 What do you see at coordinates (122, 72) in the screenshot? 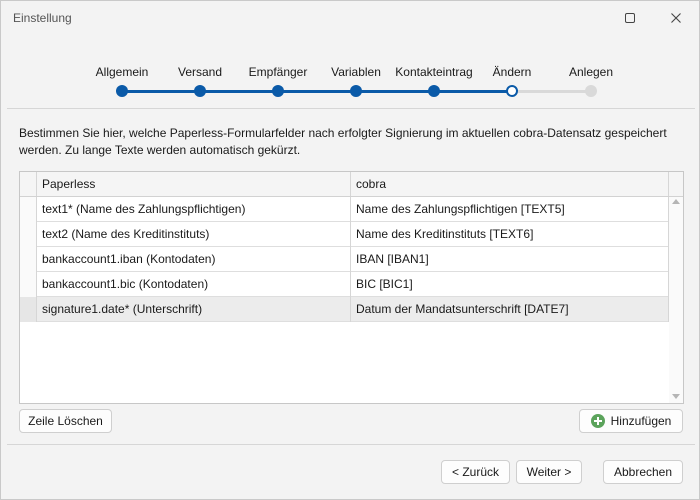
I see `step-label-allgemein: Allgemein` at bounding box center [122, 72].